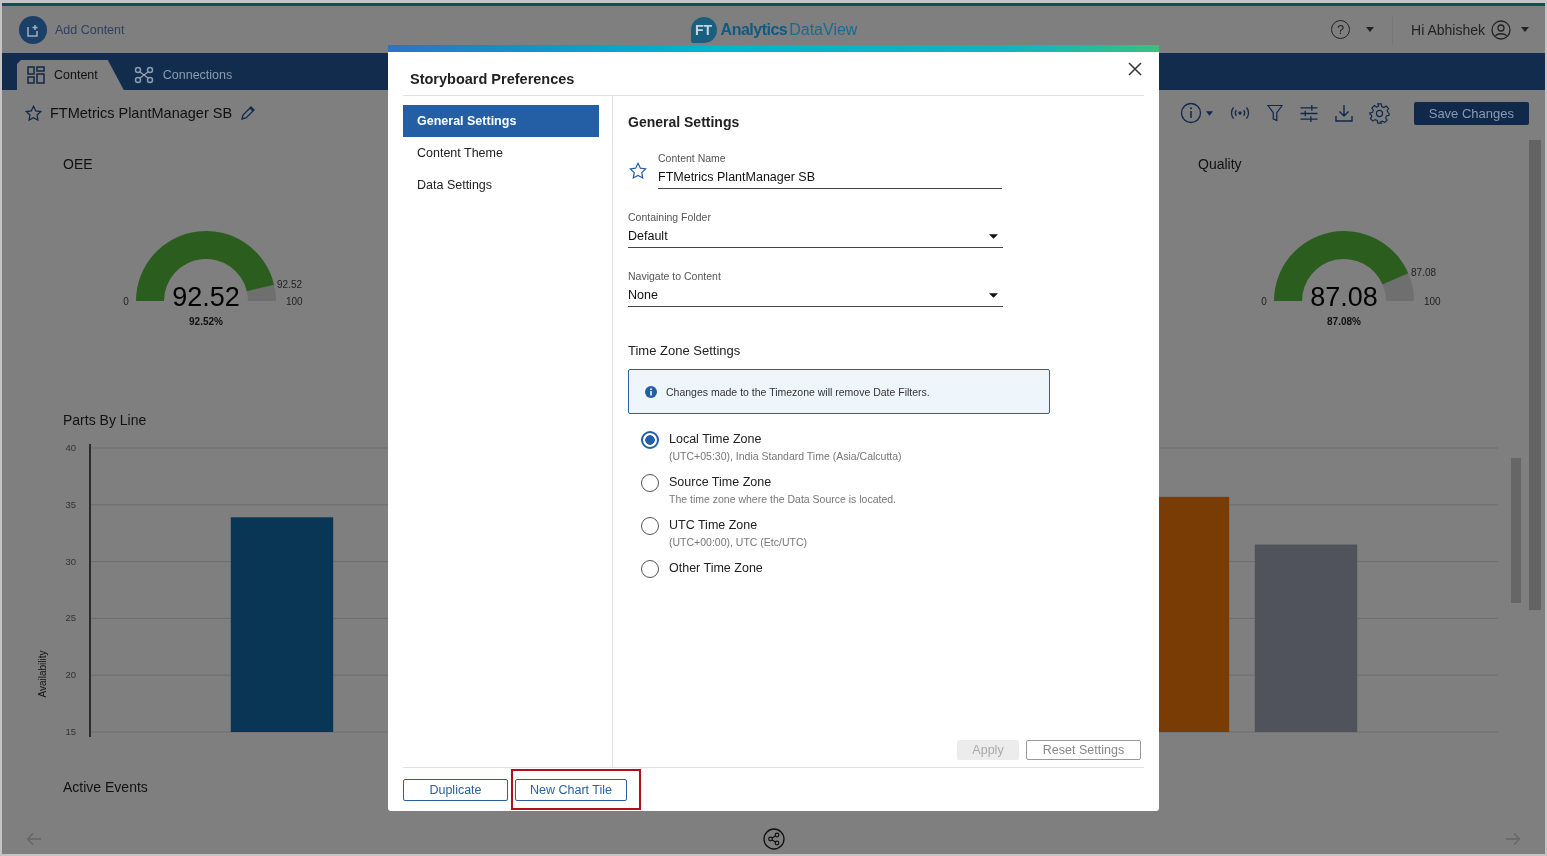 Image resolution: width=1547 pixels, height=856 pixels. Describe the element at coordinates (36, 75) in the screenshot. I see `grid-icon` at that location.